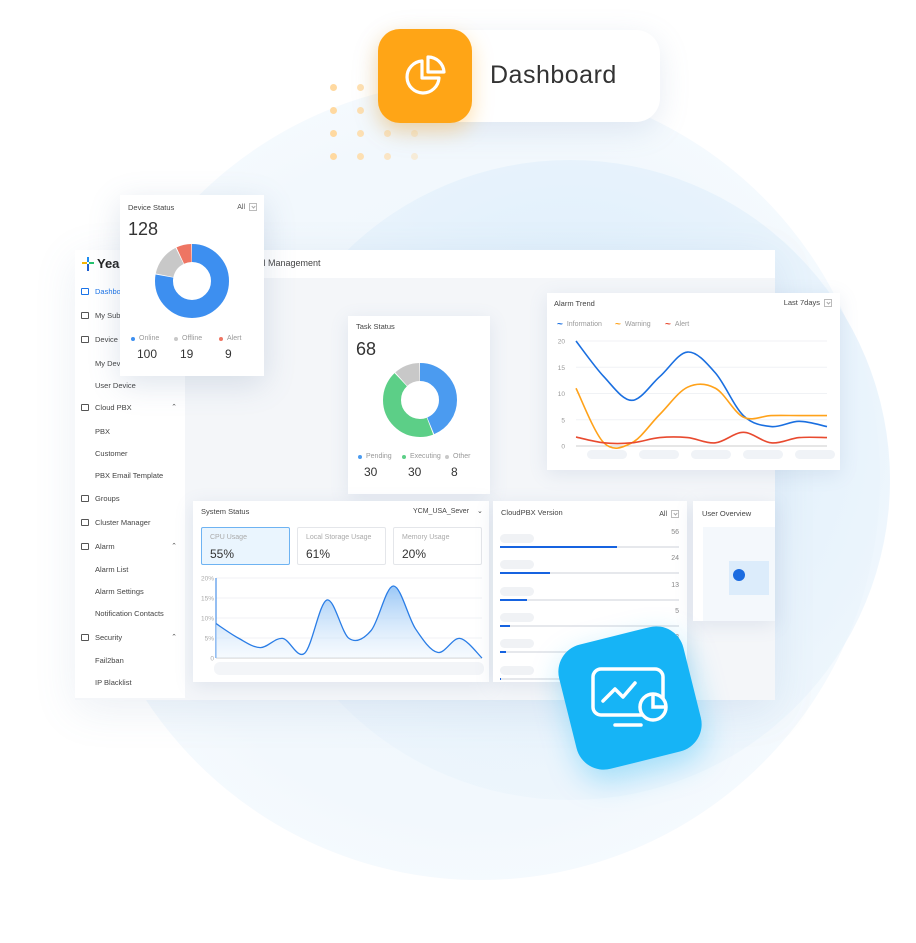 The height and width of the screenshot is (943, 916). What do you see at coordinates (109, 660) in the screenshot?
I see `sidebar-item-label: Fail2ban` at bounding box center [109, 660].